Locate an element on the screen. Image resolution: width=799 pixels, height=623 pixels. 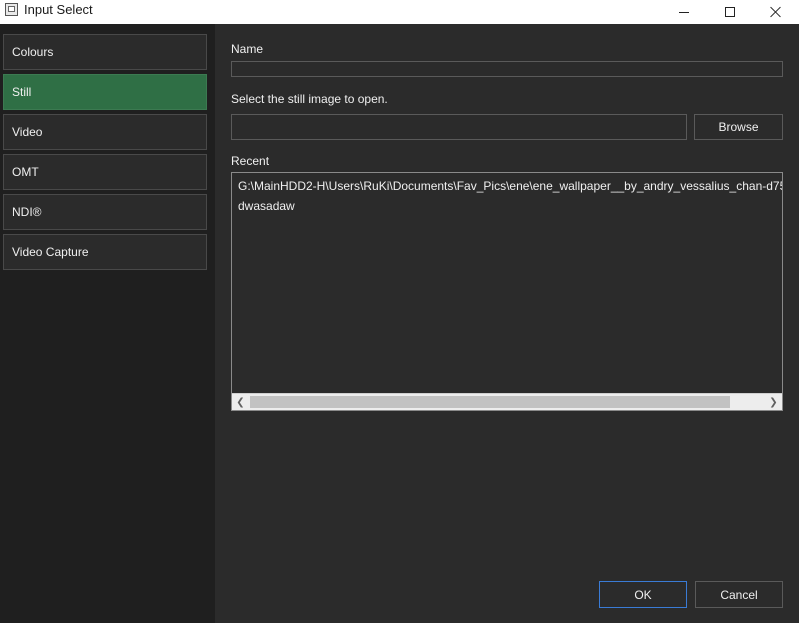
horizontal-scrollbar: ❮ ❯ is located at coordinates (507, 401).